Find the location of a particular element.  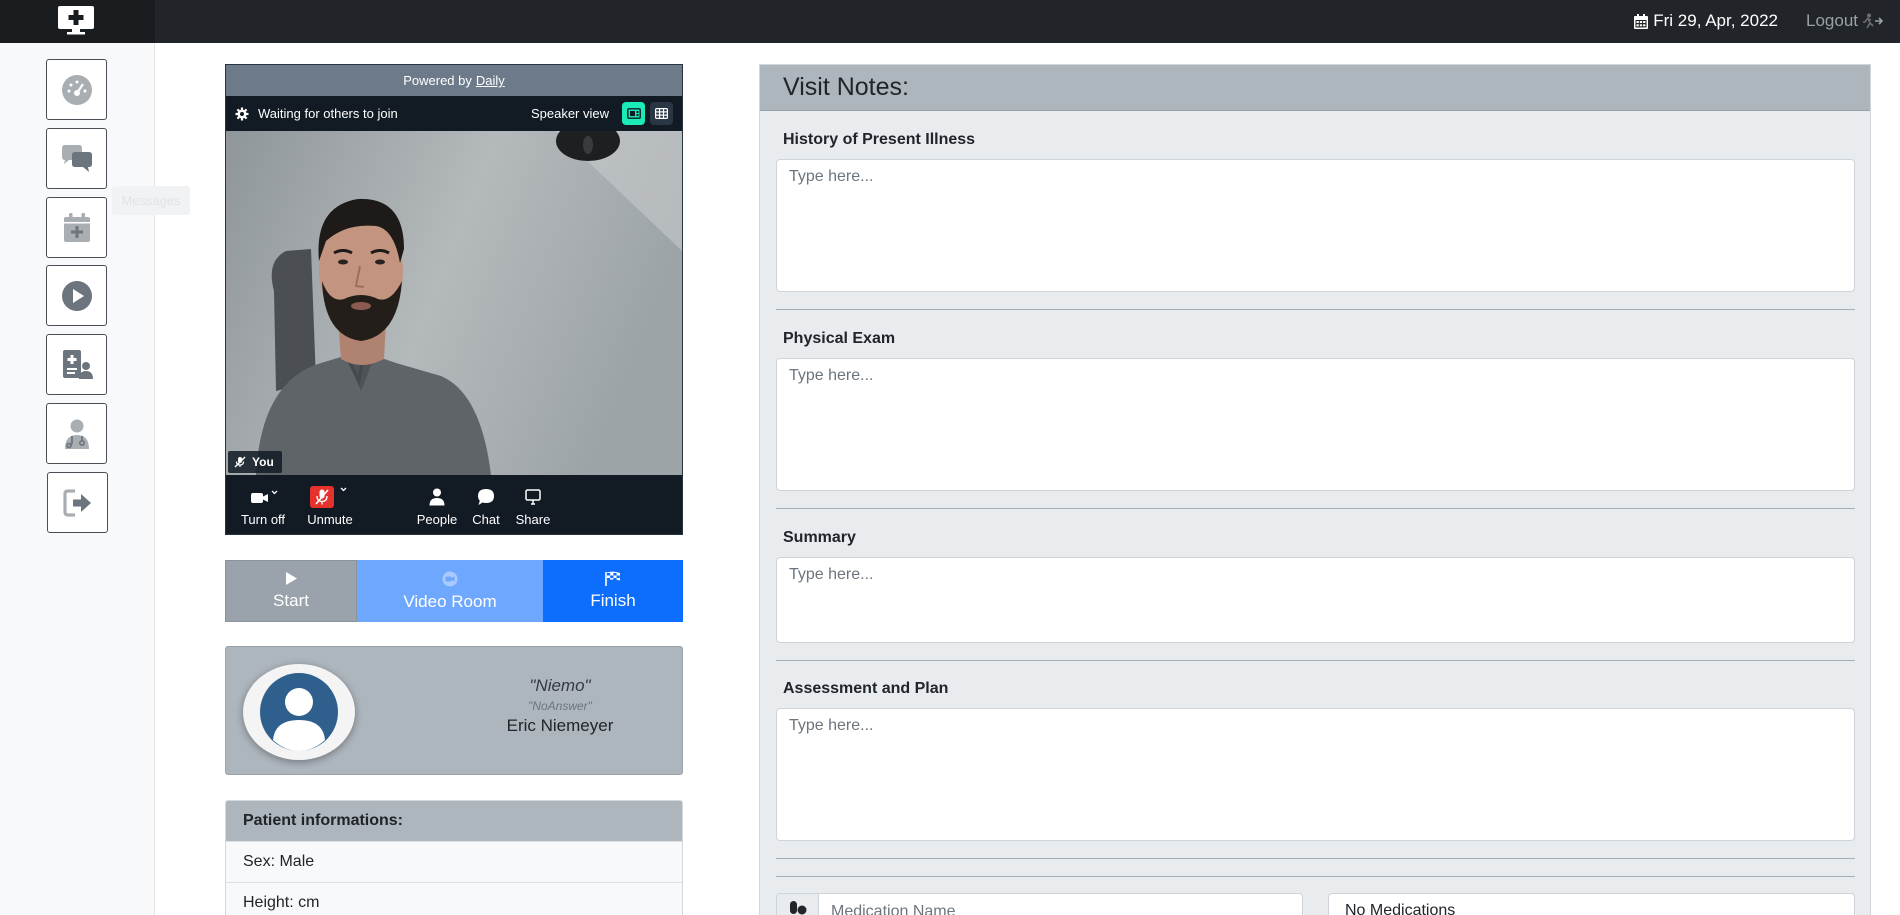

brand is located at coordinates (77, 21).